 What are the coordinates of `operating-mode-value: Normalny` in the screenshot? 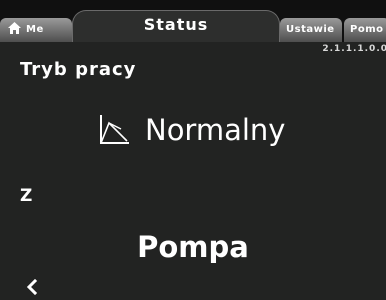 It's located at (215, 130).